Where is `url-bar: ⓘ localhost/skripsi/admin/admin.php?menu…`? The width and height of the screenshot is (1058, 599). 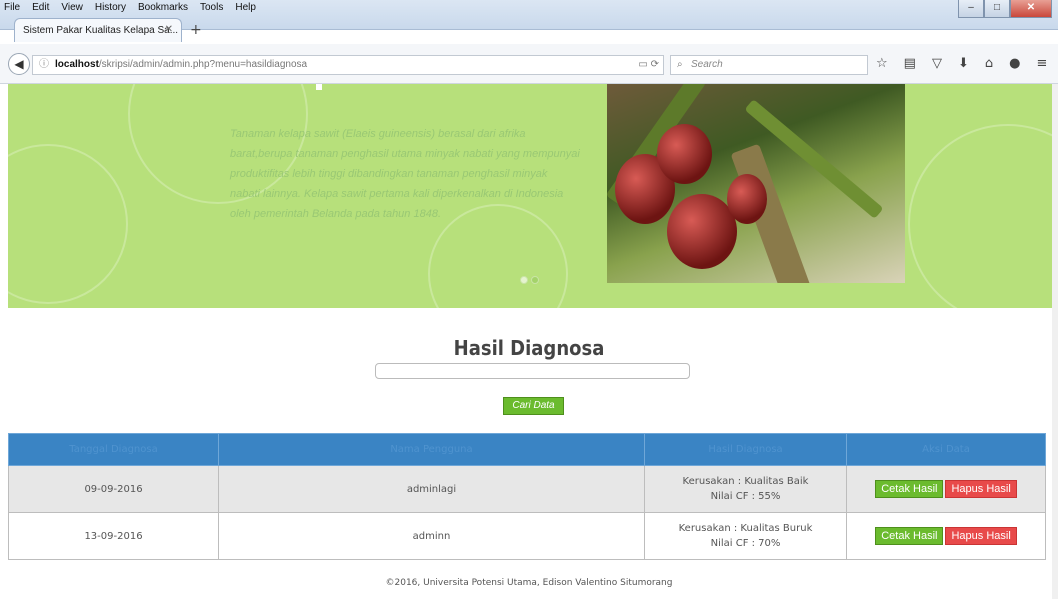 url-bar: ⓘ localhost/skripsi/admin/admin.php?menu… is located at coordinates (348, 65).